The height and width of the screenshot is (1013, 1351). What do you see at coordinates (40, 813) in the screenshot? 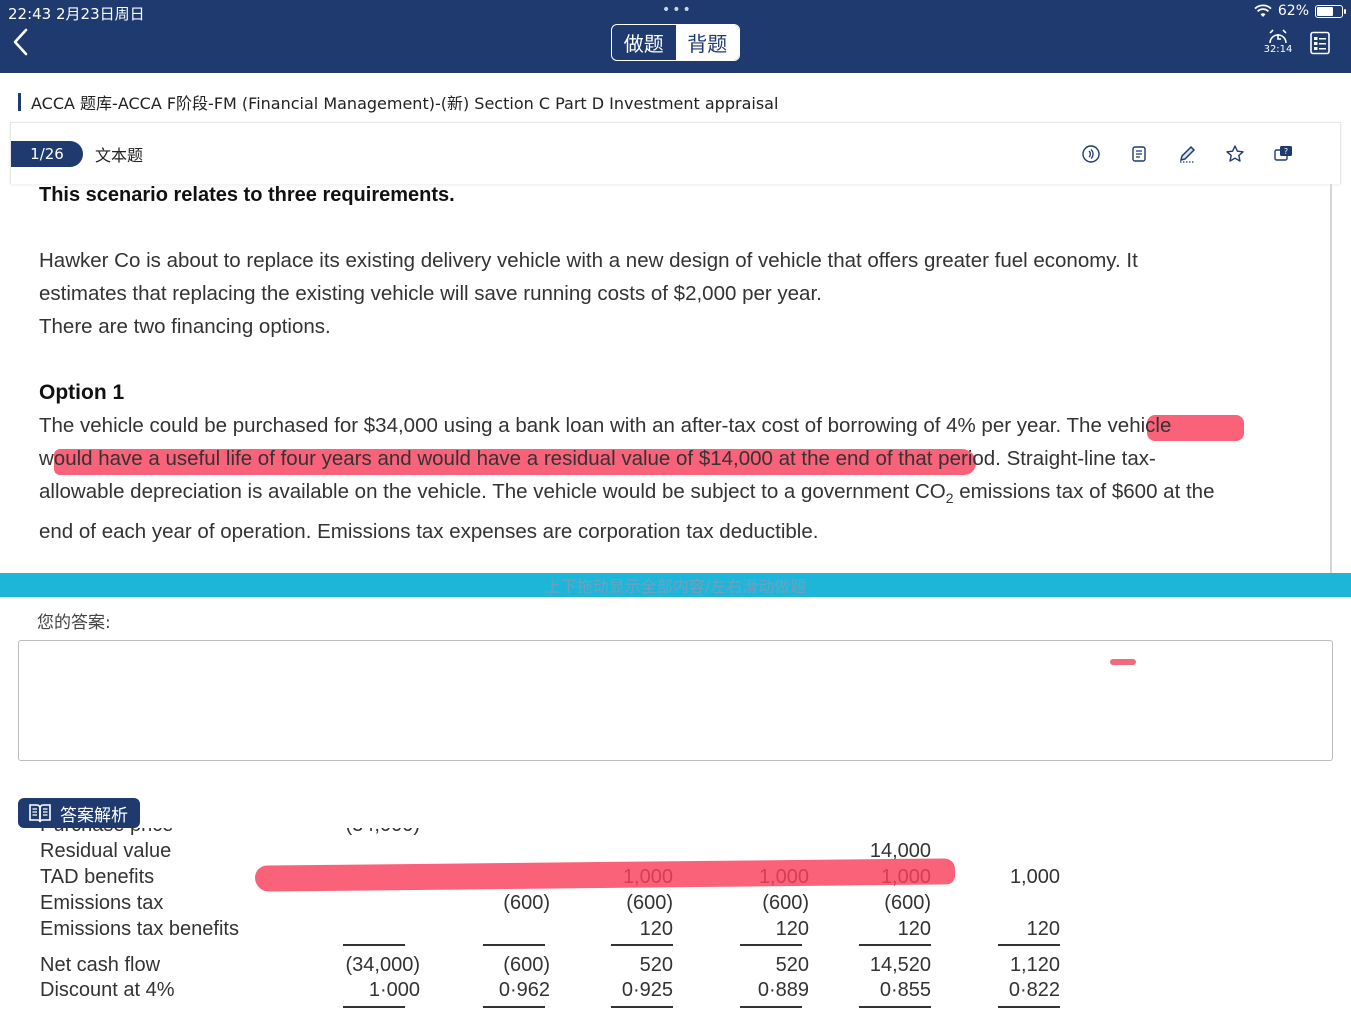
I see `open-book-icon` at bounding box center [40, 813].